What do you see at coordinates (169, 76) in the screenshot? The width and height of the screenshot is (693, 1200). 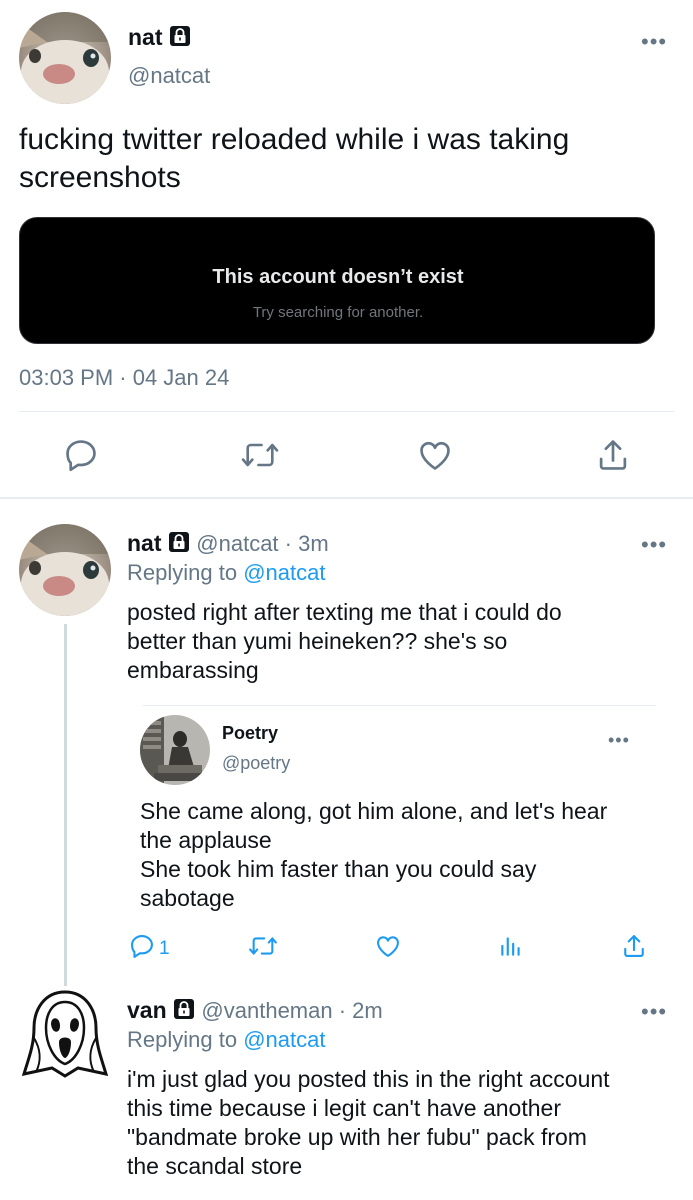 I see `author-handle: @natcat` at bounding box center [169, 76].